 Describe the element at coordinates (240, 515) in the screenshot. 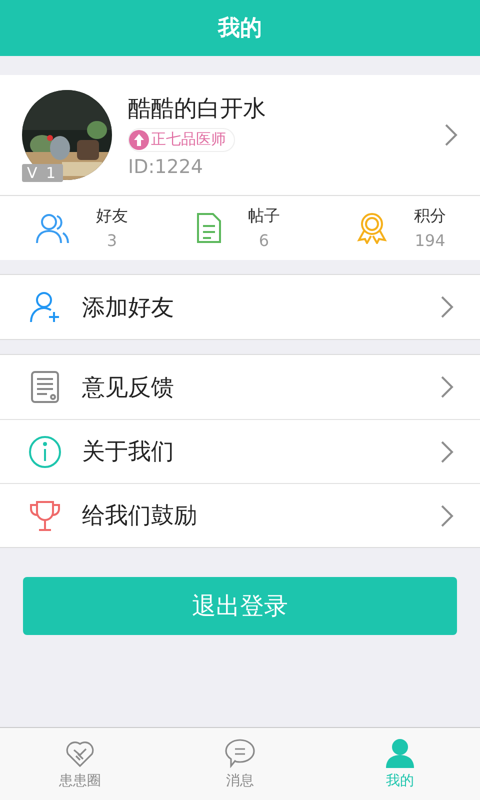

I see `menu-item: 给我们鼓励` at that location.